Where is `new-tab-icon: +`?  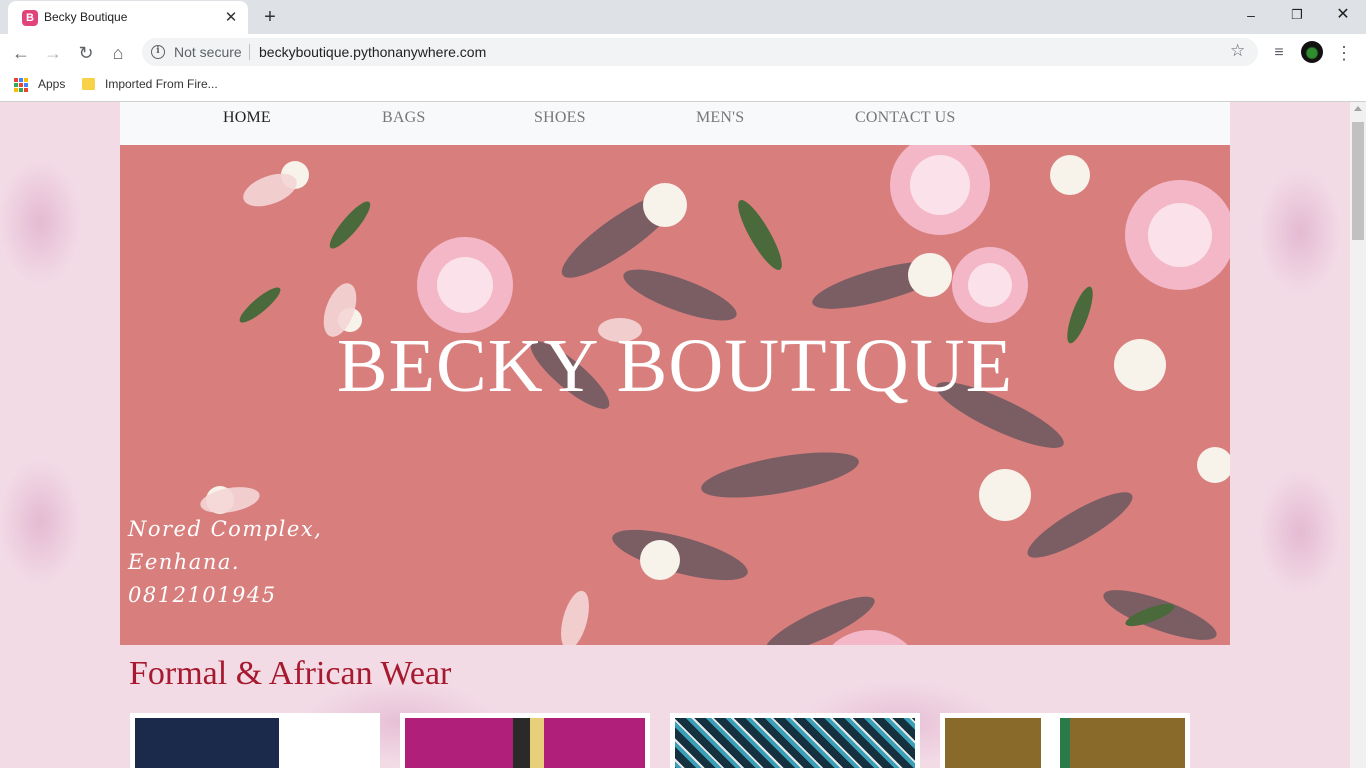
new-tab-icon: + is located at coordinates (270, 18).